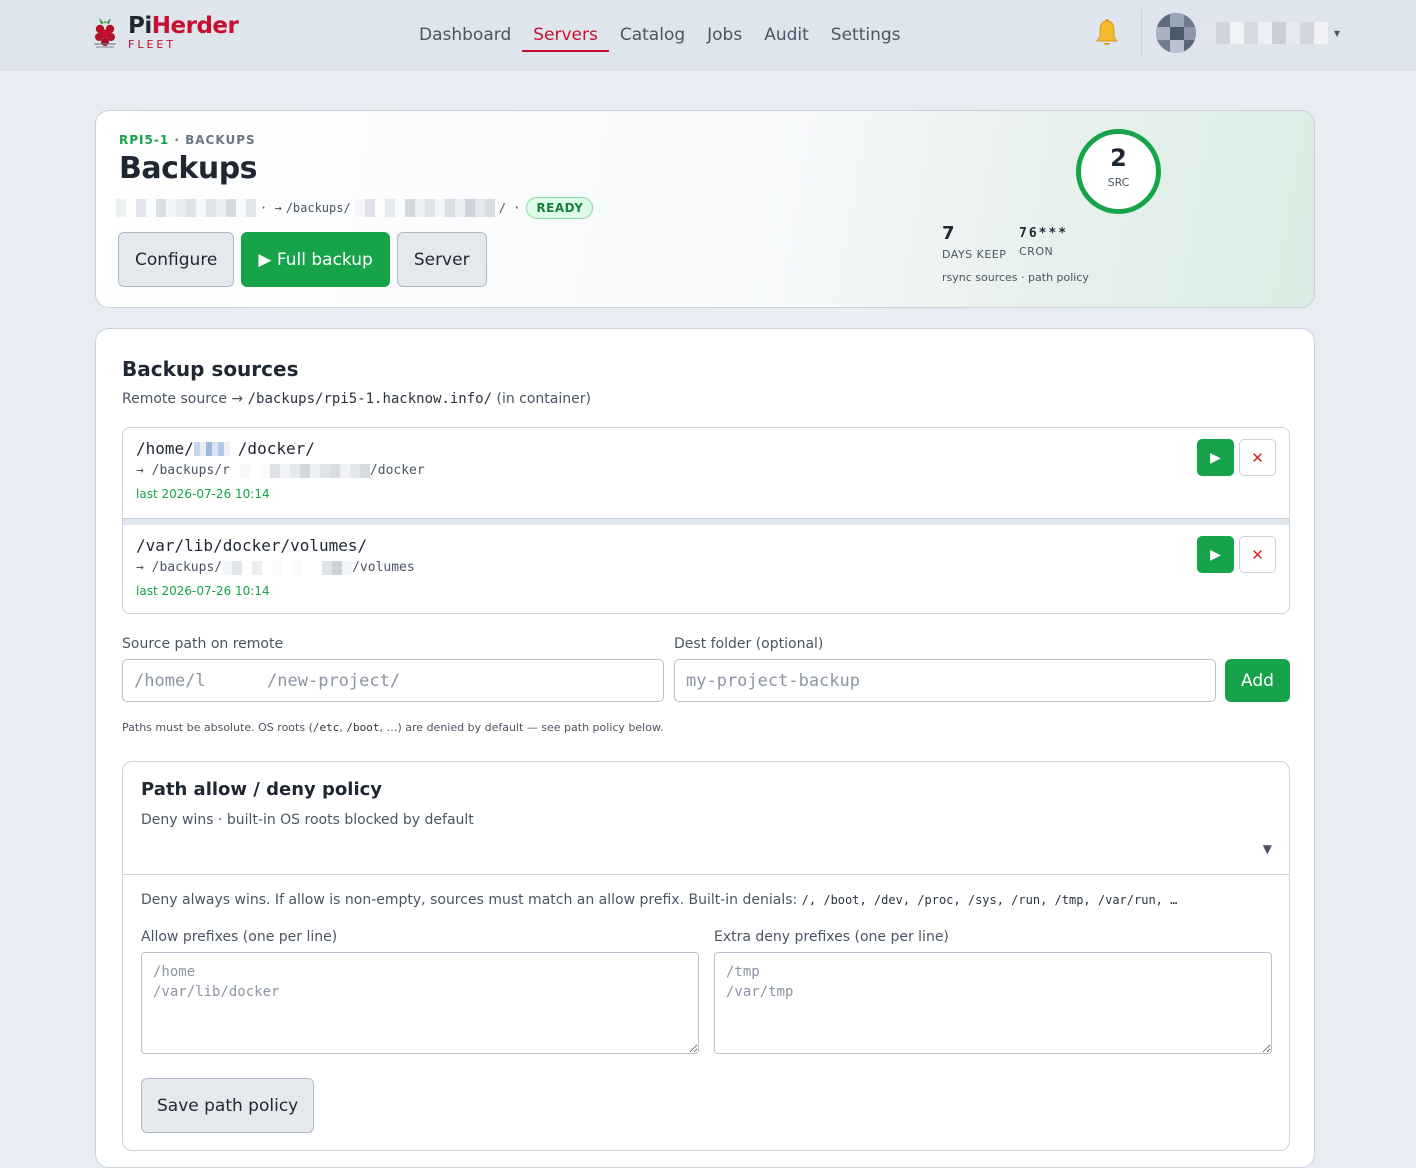 The image size is (1416, 1168). I want to click on stat-label: DAYS KEEP, so click(974, 254).